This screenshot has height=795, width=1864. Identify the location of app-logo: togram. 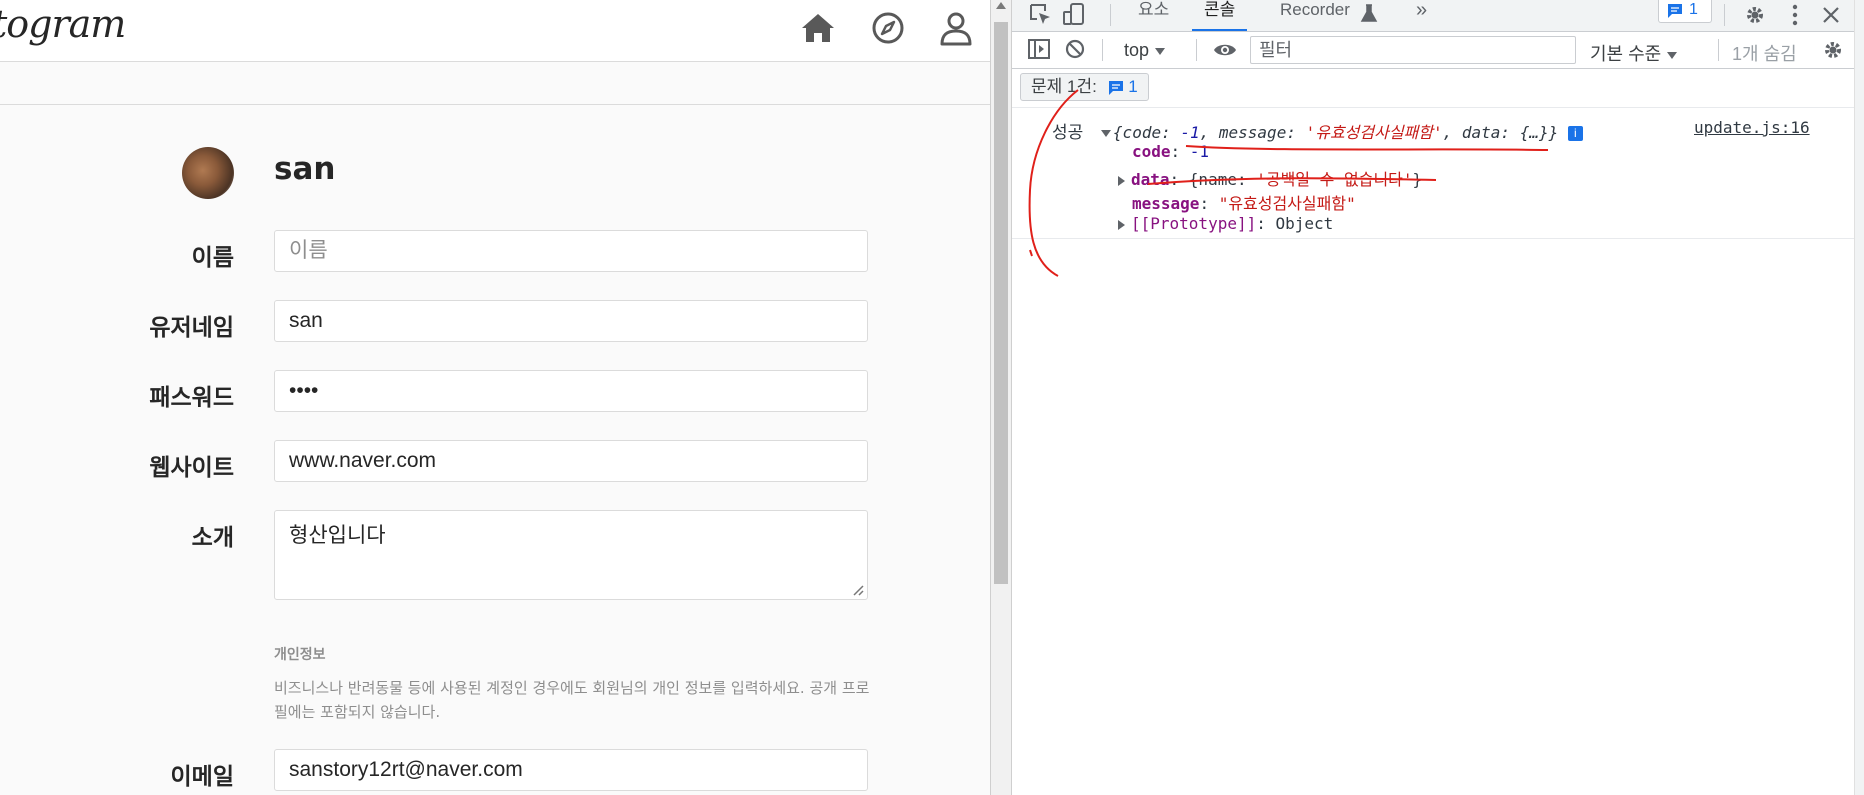
(63, 24).